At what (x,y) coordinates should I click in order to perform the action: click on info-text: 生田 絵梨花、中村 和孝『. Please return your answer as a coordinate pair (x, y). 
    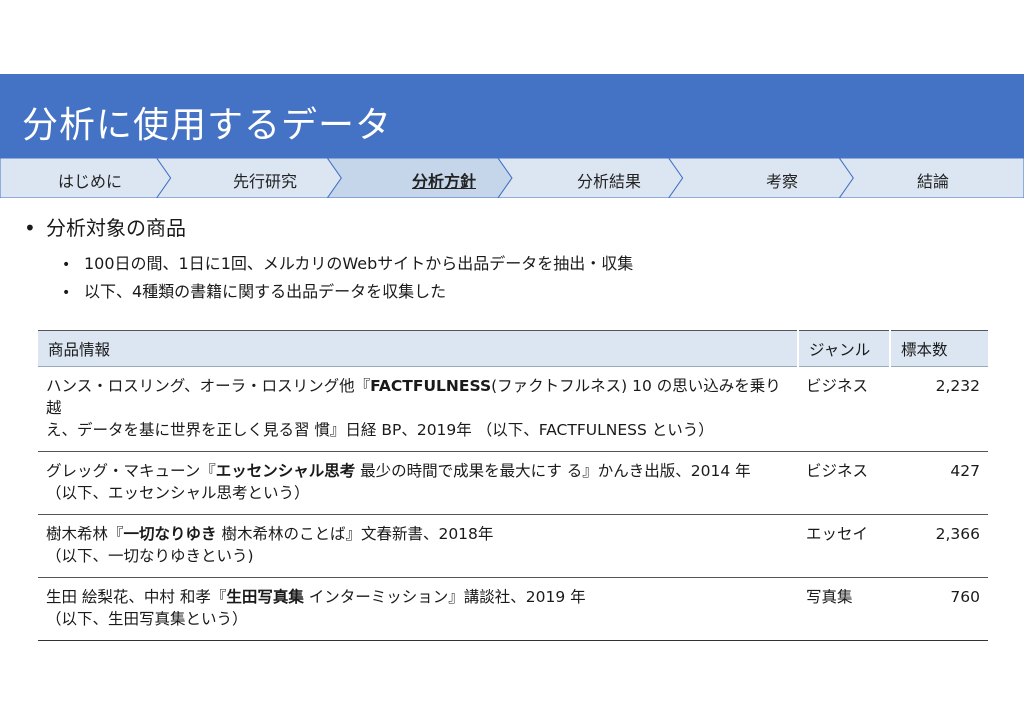
    Looking at the image, I should click on (136, 597).